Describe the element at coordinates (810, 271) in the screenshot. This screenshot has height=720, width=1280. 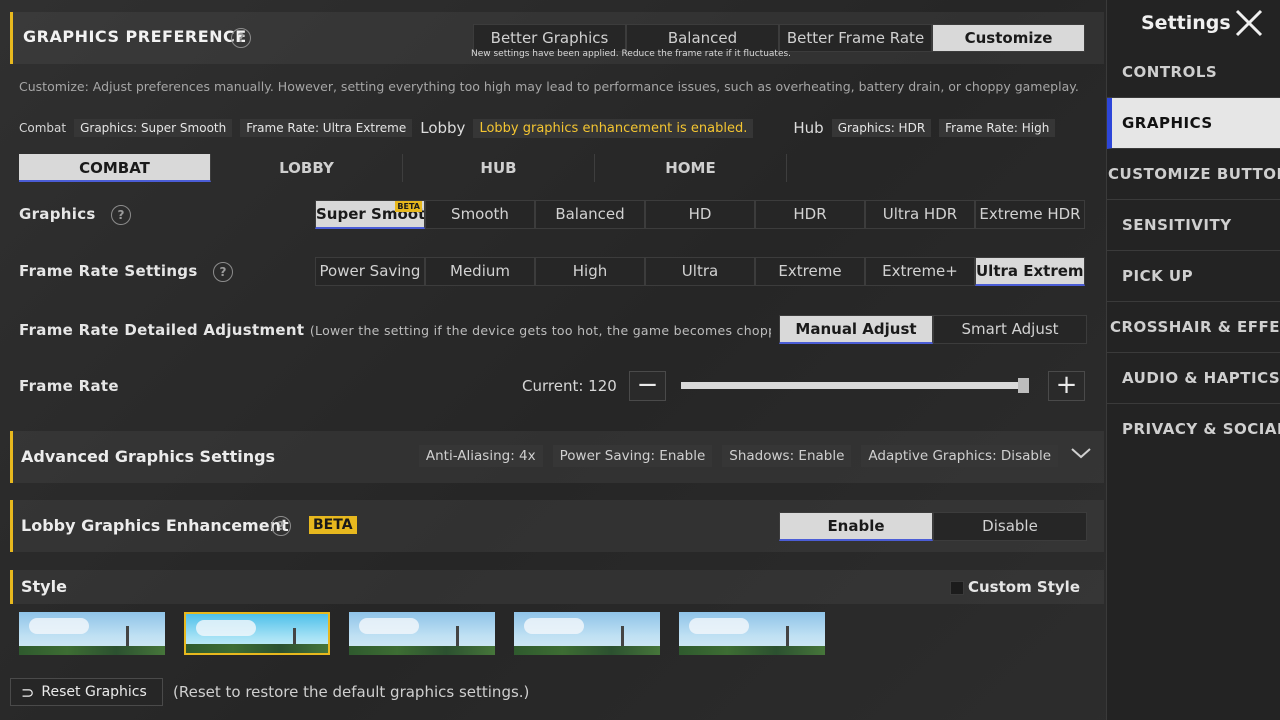
I see `frame-option-extreme: Extreme` at that location.